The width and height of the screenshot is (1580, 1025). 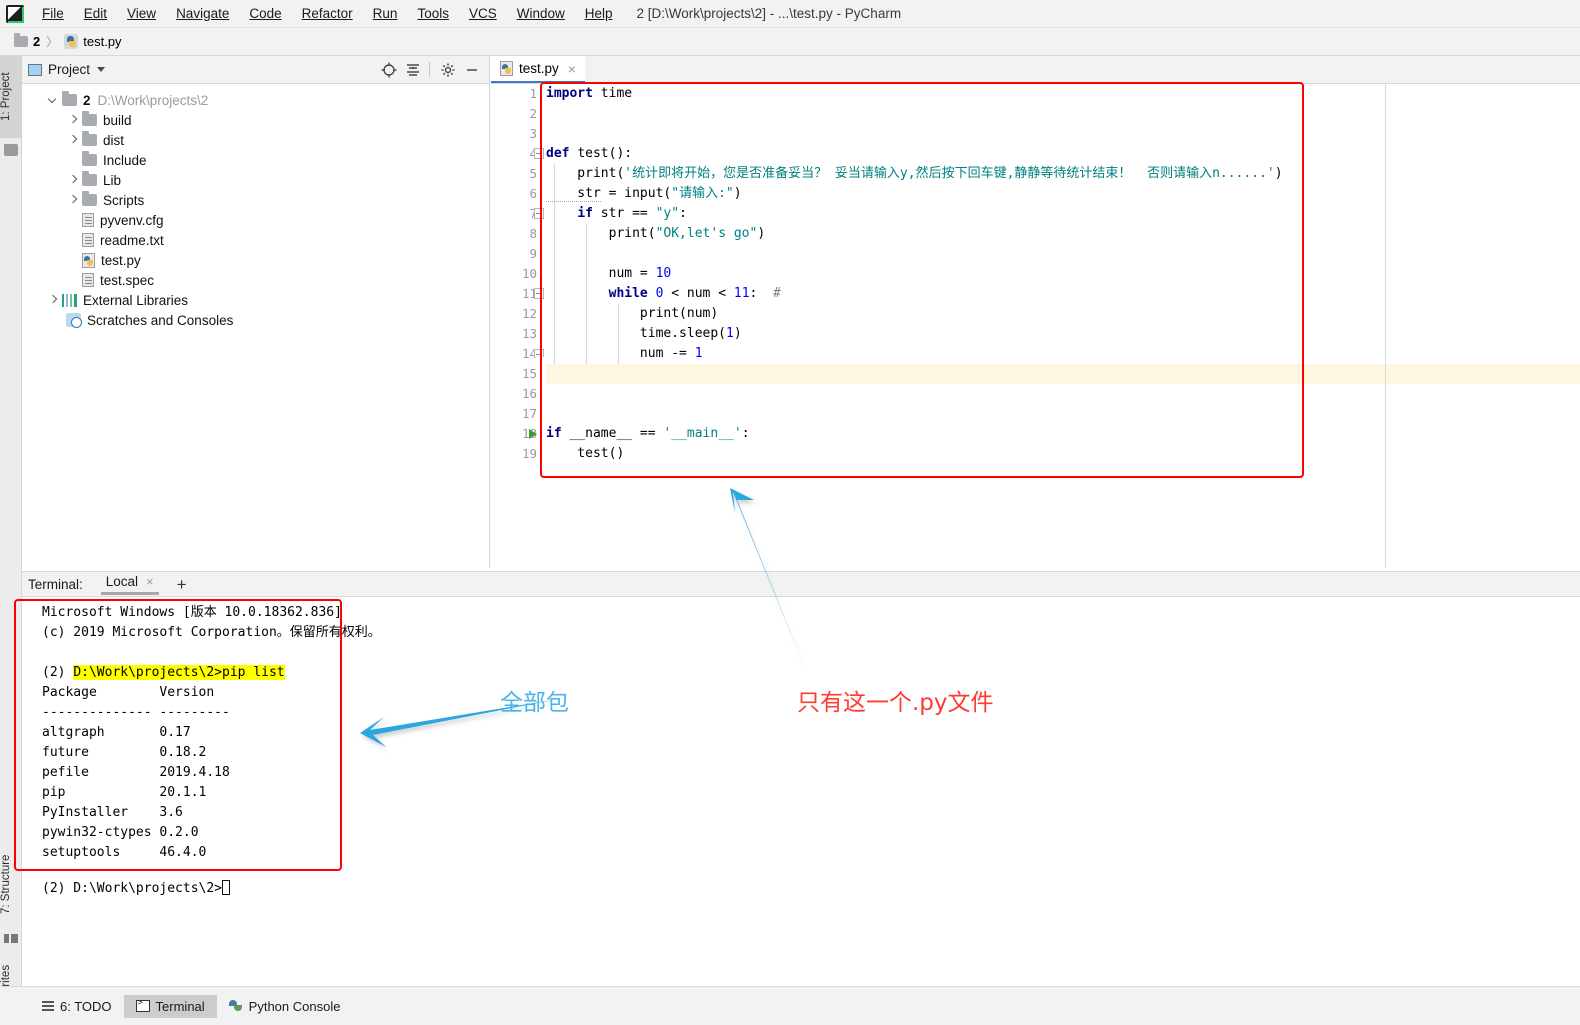 I want to click on run-gutter-icon, so click(x=533, y=434).